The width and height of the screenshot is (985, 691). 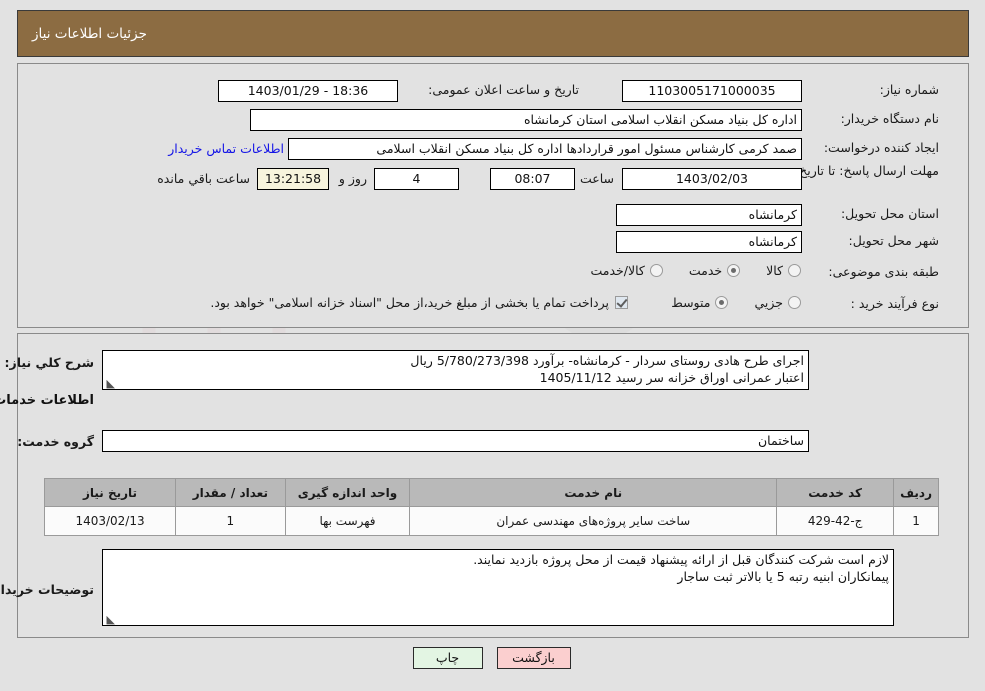 What do you see at coordinates (917, 492) in the screenshot?
I see `col-radif: ردیف` at bounding box center [917, 492].